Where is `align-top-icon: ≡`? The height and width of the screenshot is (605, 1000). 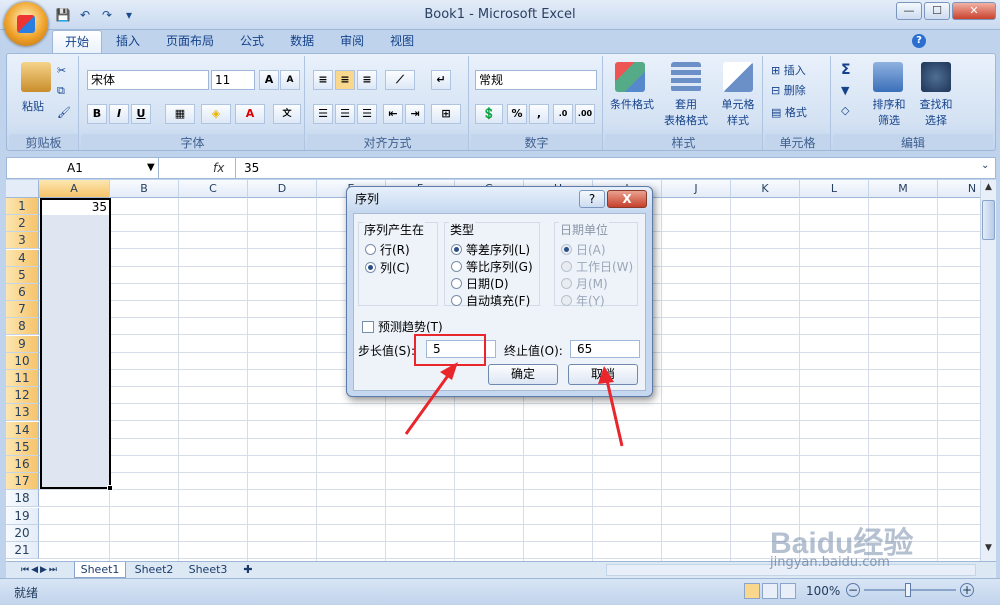 align-top-icon: ≡ is located at coordinates (323, 80).